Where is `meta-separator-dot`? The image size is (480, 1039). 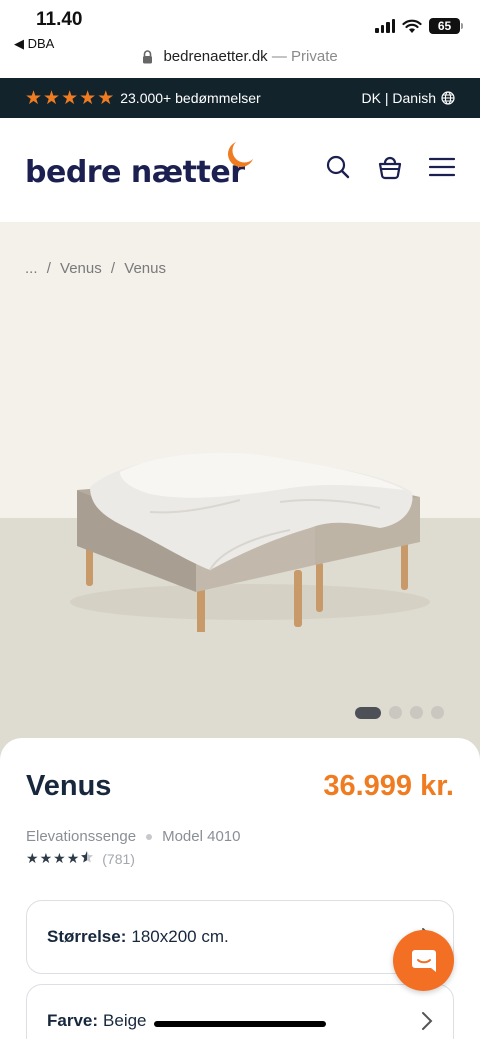 meta-separator-dot is located at coordinates (149, 836).